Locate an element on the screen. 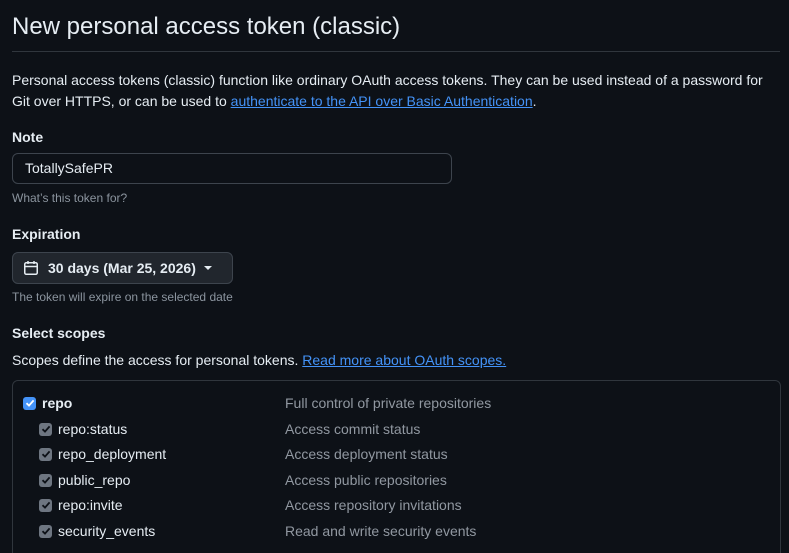 The image size is (789, 553). scope-checkbox-repo-deployment is located at coordinates (45, 454).